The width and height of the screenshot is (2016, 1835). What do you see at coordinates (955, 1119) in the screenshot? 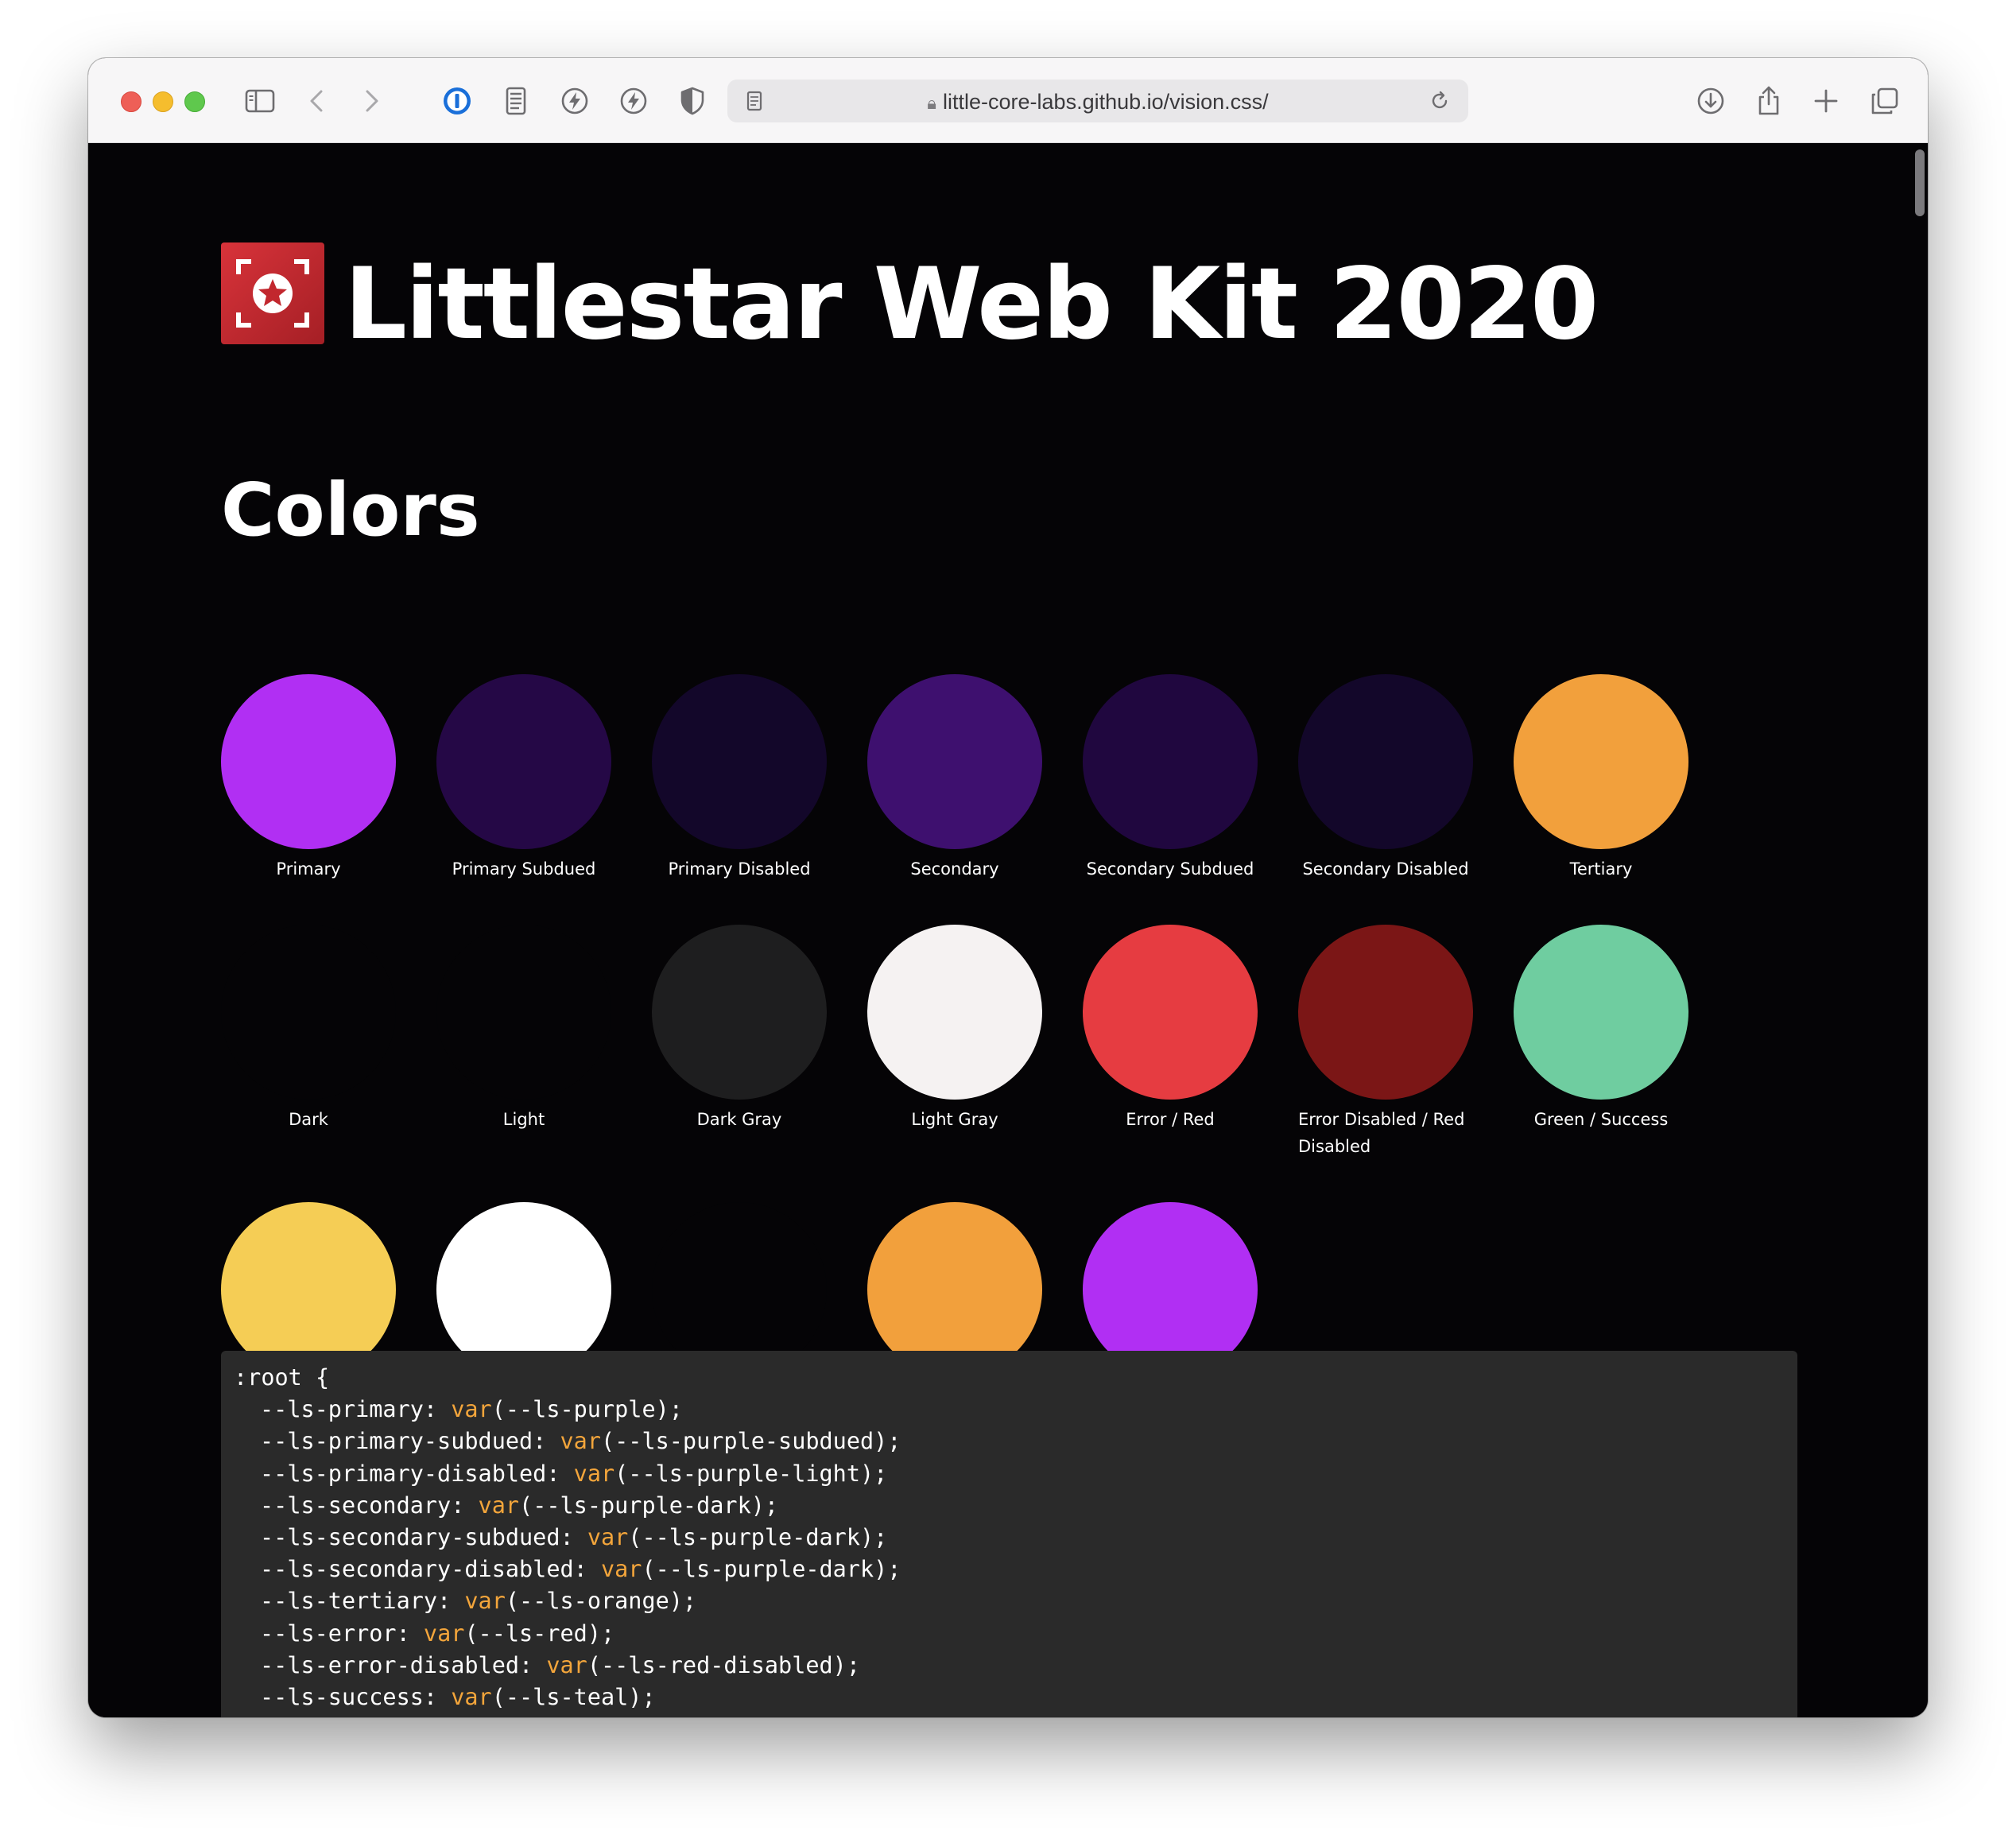
I see `color-label: Light Gray` at bounding box center [955, 1119].